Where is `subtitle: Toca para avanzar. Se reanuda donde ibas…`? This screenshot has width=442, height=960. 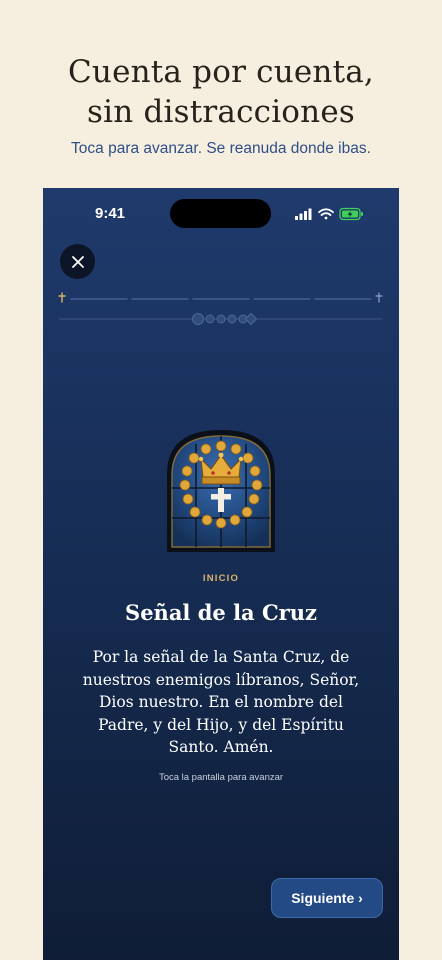 subtitle: Toca para avanzar. Se reanuda donde ibas… is located at coordinates (221, 148).